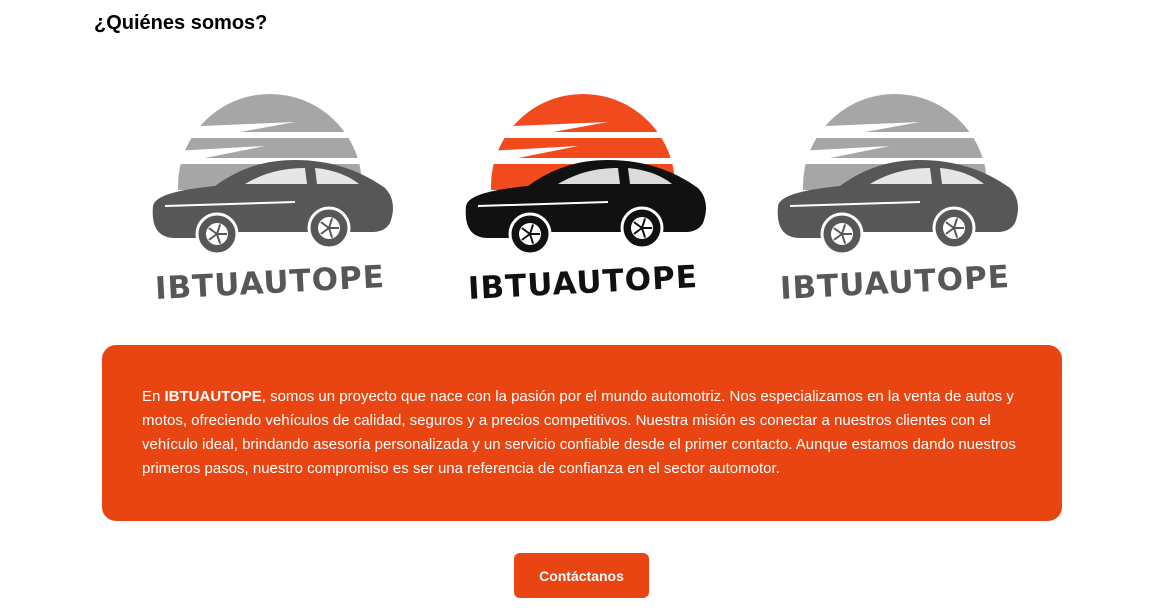  I want to click on about-prefix: En, so click(153, 396).